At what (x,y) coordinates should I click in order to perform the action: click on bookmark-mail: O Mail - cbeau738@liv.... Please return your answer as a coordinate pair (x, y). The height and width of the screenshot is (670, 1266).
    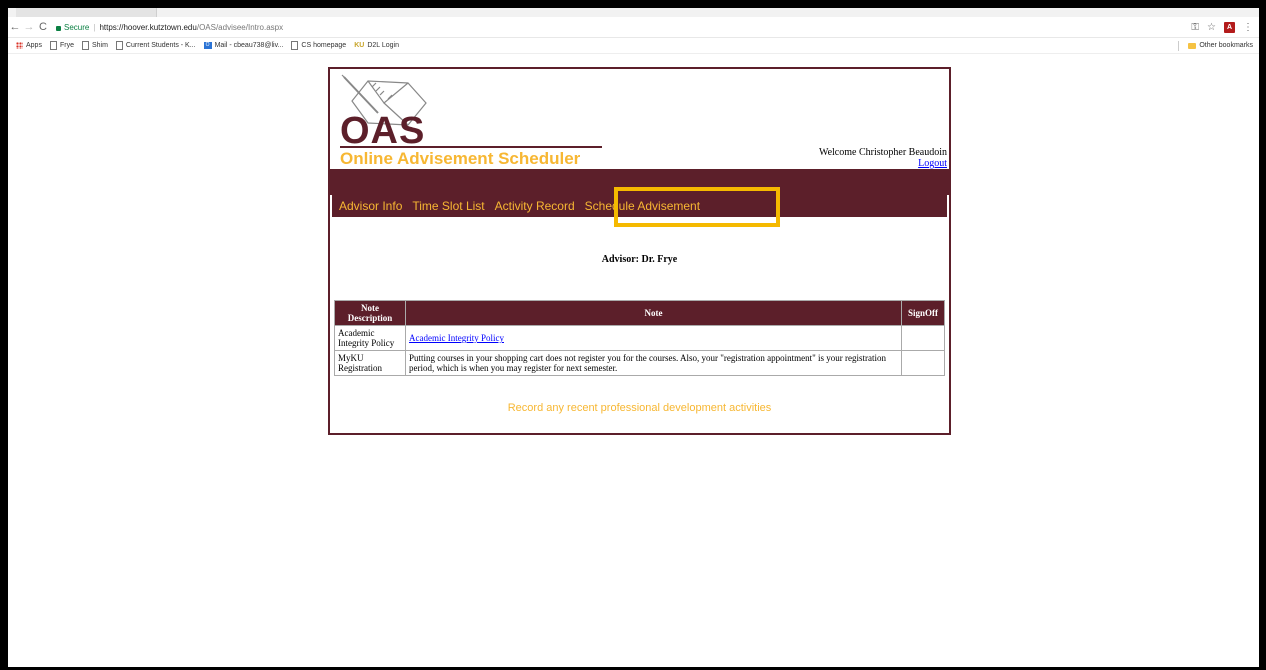
    Looking at the image, I should click on (243, 45).